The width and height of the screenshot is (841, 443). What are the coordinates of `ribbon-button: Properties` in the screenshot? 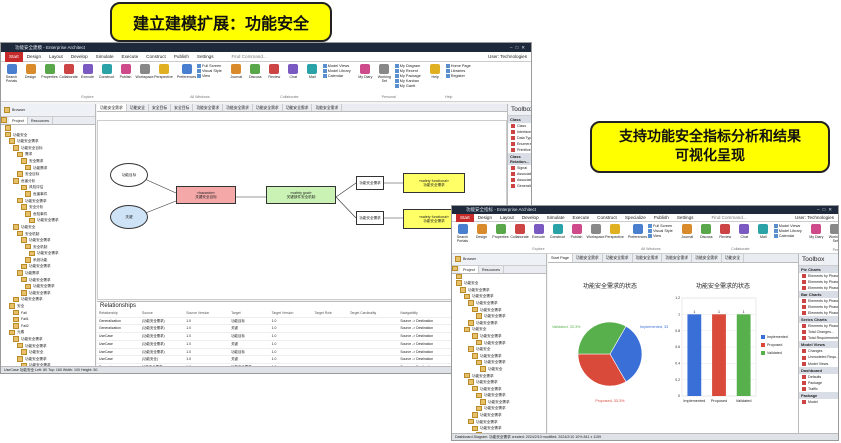 It's located at (500, 233).